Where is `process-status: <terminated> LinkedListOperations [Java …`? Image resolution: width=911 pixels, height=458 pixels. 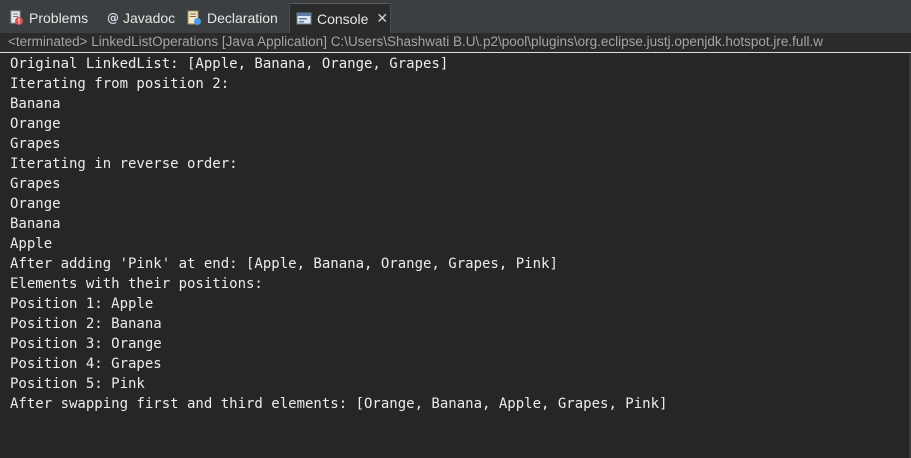 process-status: <terminated> LinkedListOperations [Java … is located at coordinates (455, 43).